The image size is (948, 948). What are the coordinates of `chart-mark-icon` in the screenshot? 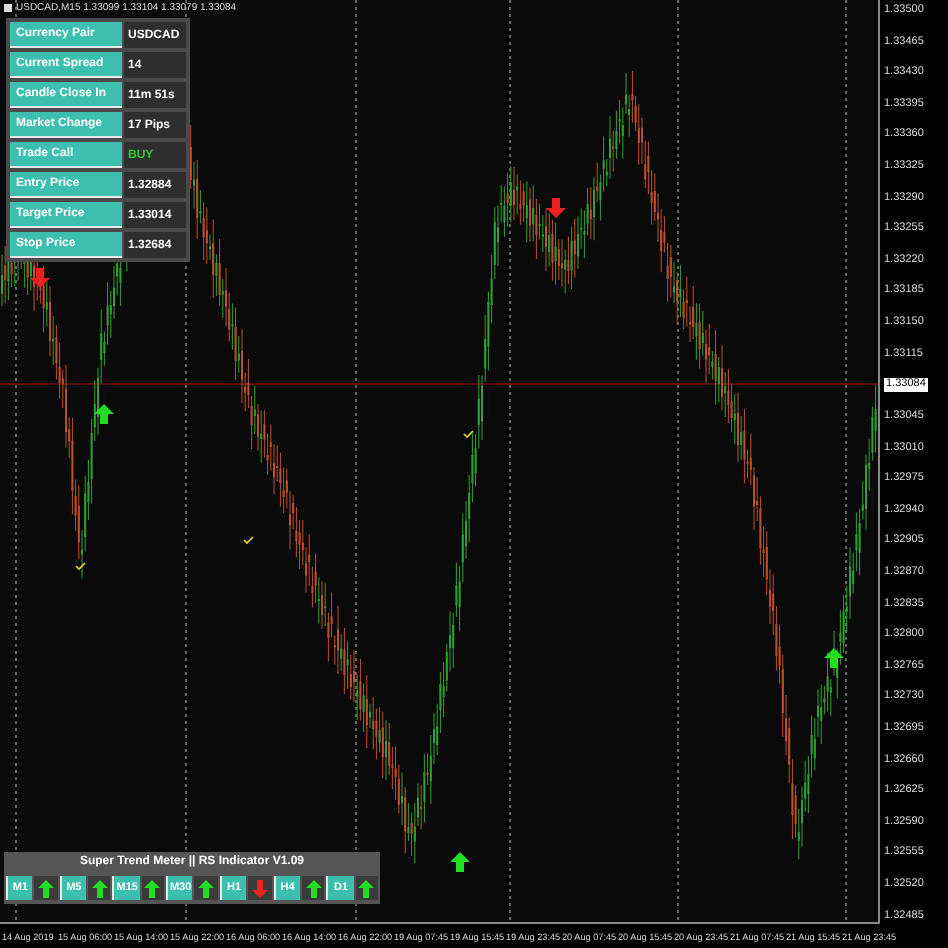 It's located at (8, 8).